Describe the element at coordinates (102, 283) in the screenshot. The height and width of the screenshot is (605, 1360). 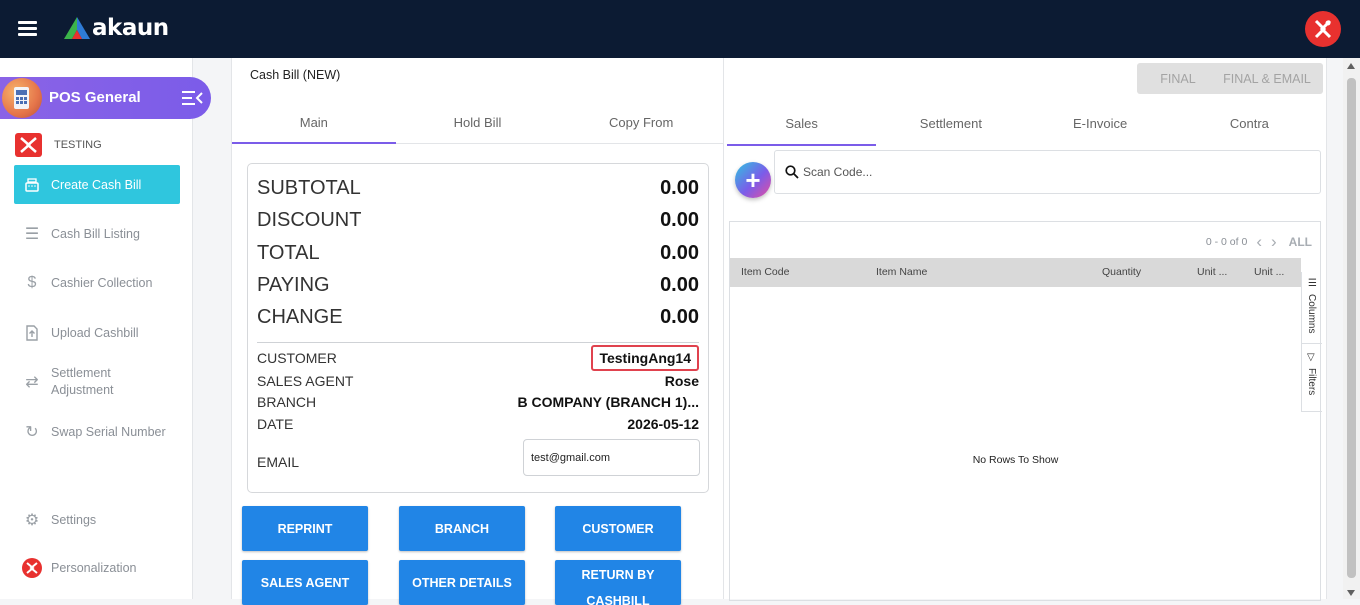
I see `nav-label: Cashier Collection` at that location.